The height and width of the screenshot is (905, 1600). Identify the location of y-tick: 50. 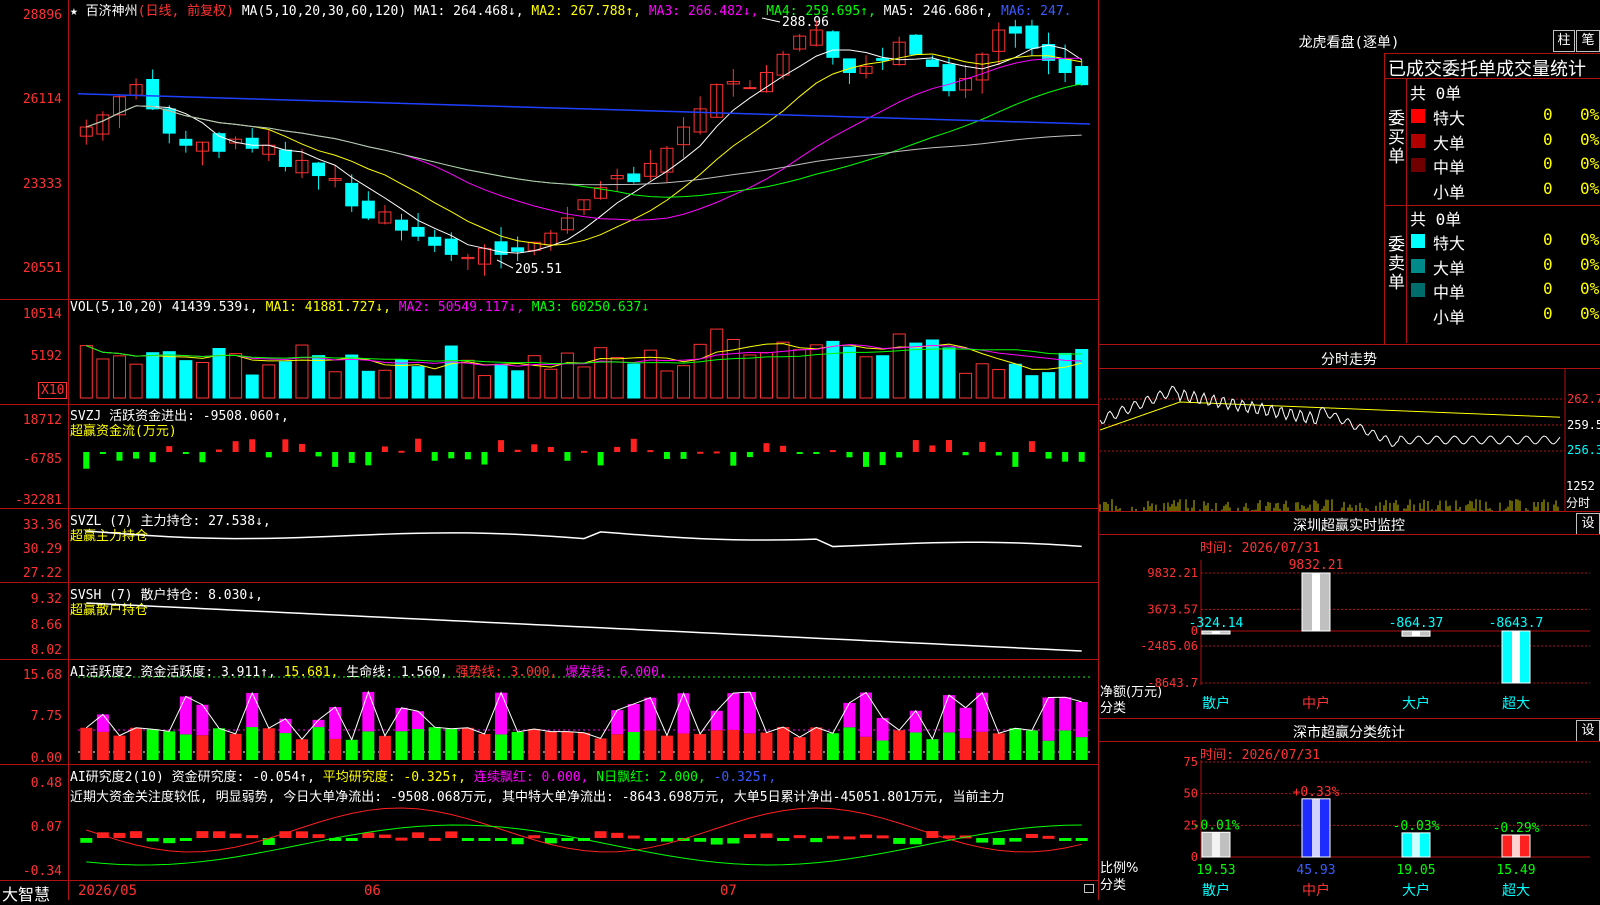
(1191, 794).